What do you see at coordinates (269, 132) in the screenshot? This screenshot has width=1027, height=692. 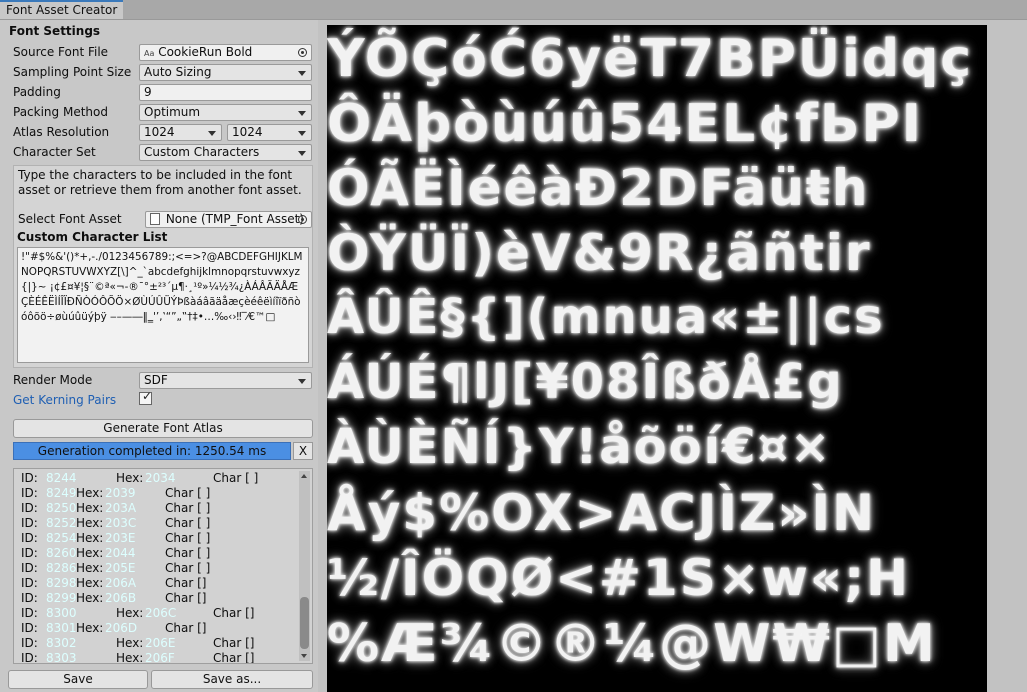 I see `atlas-height-dropdown: 1024` at bounding box center [269, 132].